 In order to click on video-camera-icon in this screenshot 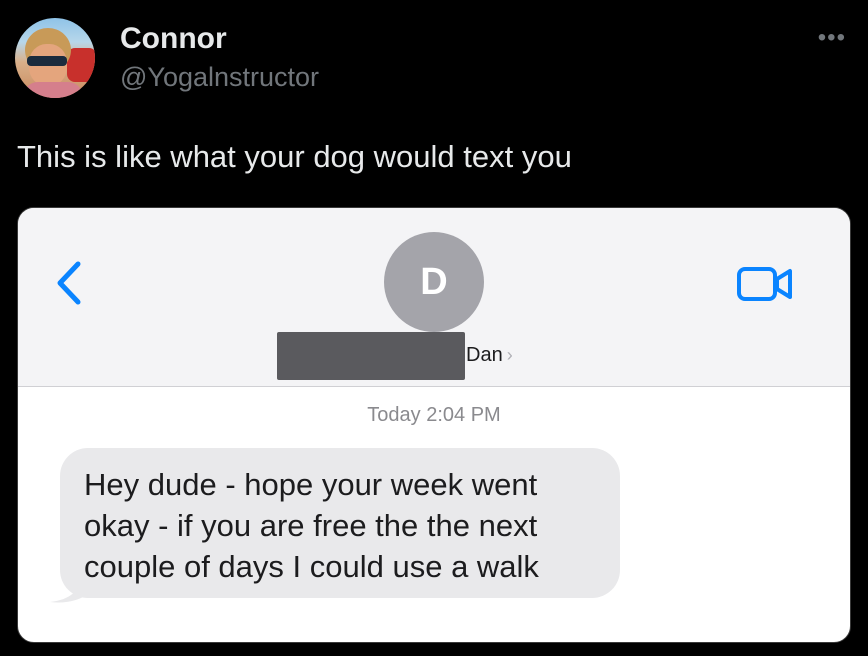, I will do `click(764, 284)`.